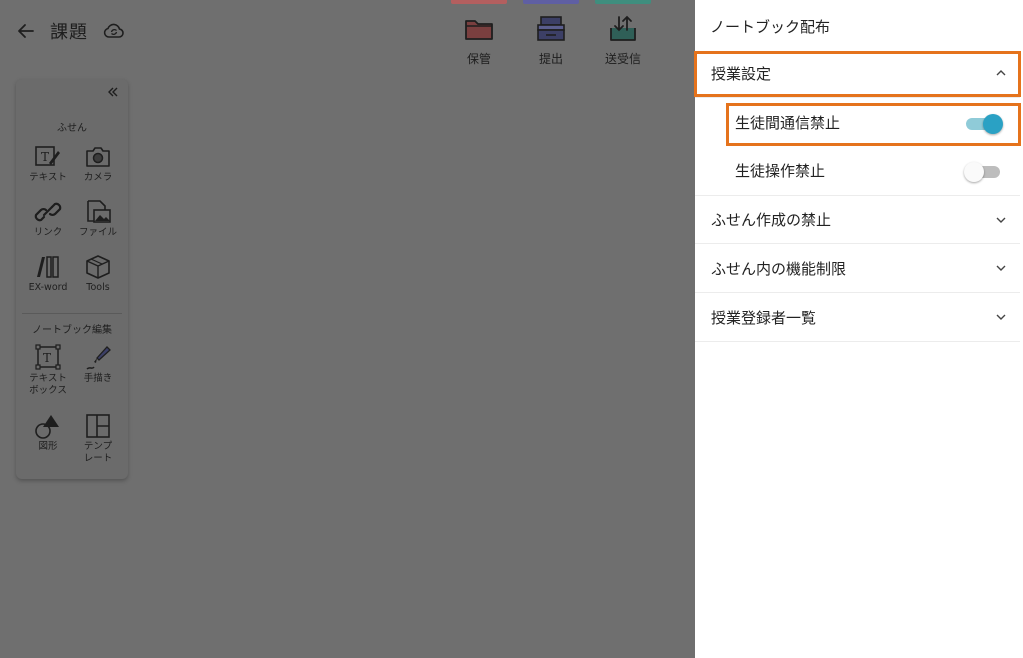 The width and height of the screenshot is (1023, 658). I want to click on tool-template: テンプ レート, so click(98, 438).